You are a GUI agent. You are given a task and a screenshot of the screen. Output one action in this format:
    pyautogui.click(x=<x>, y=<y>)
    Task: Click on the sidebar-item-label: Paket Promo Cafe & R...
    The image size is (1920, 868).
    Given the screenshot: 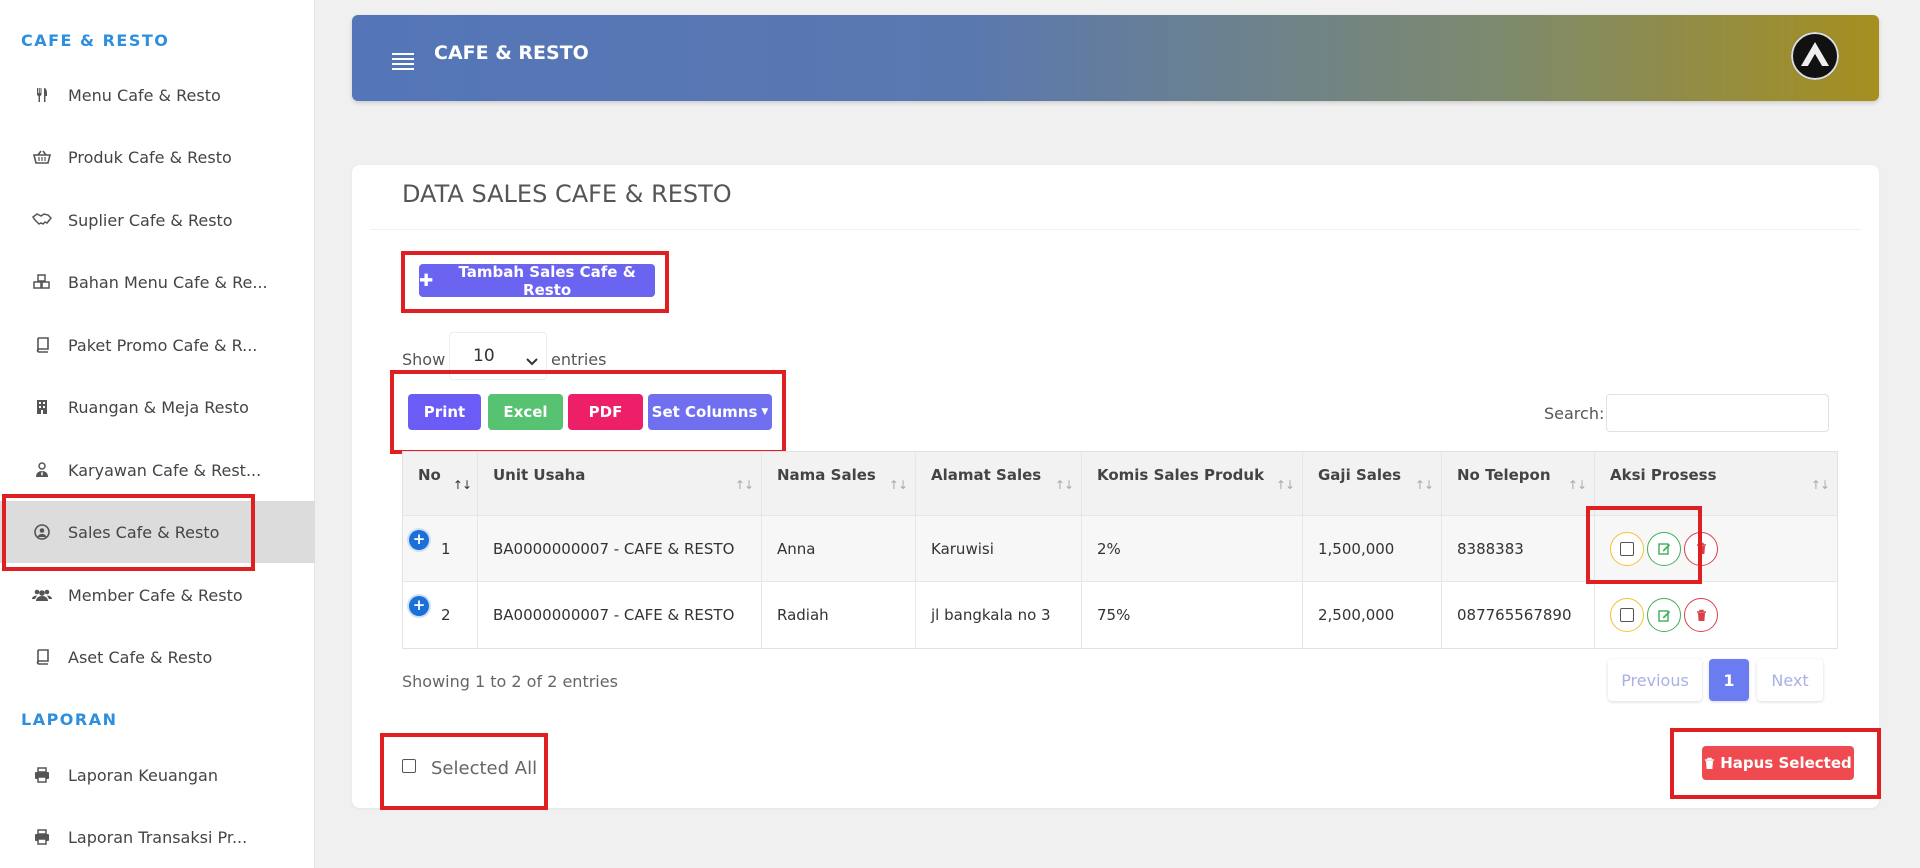 What is the action you would take?
    pyautogui.click(x=163, y=345)
    